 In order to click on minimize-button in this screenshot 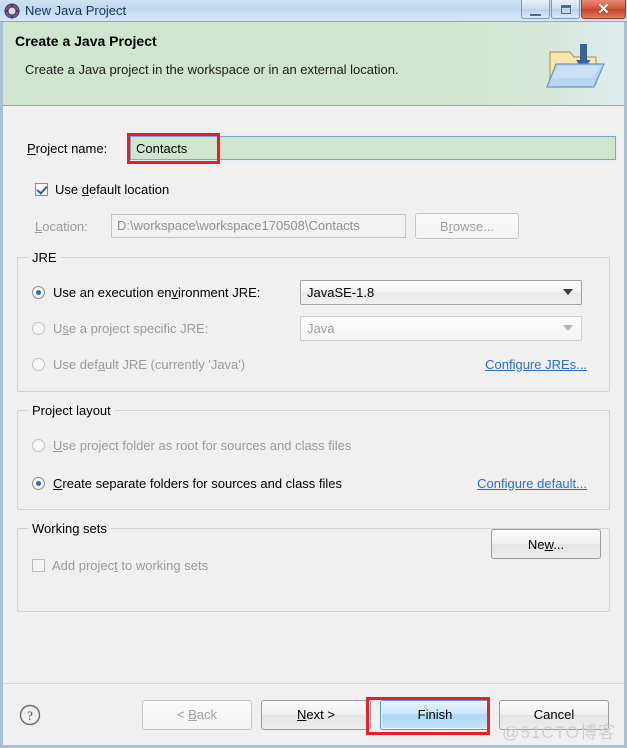, I will do `click(535, 9)`.